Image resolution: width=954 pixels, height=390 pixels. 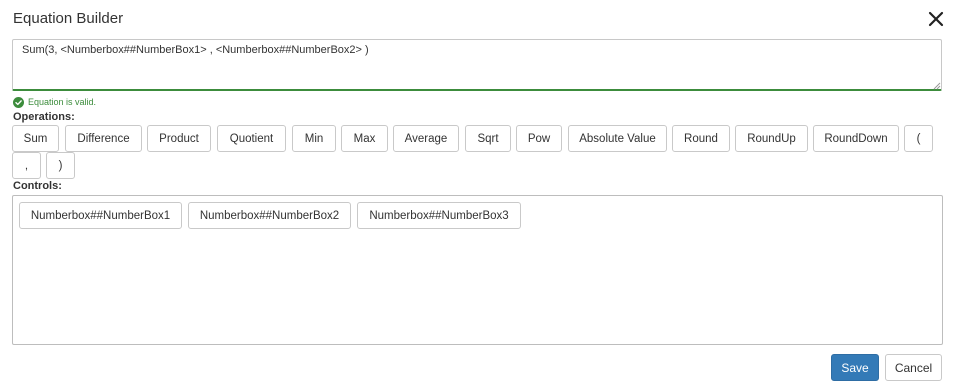 What do you see at coordinates (37, 186) in the screenshot?
I see `controls-label: Controls:` at bounding box center [37, 186].